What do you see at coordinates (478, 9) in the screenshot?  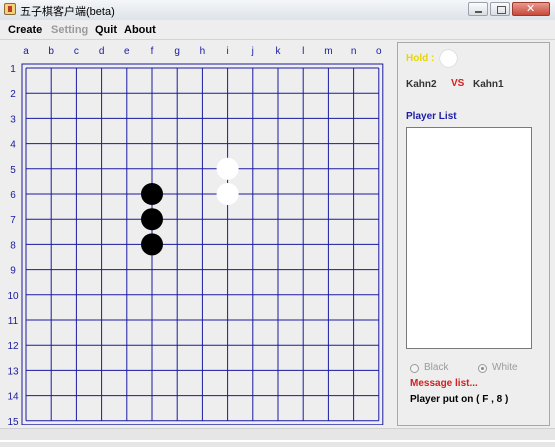 I see `minimize-button` at bounding box center [478, 9].